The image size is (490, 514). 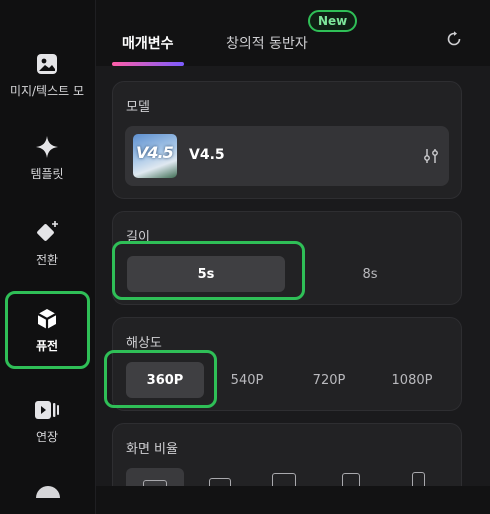 I want to click on sidebar-item-image-text: 미지/텍스트 모, so click(x=47, y=75).